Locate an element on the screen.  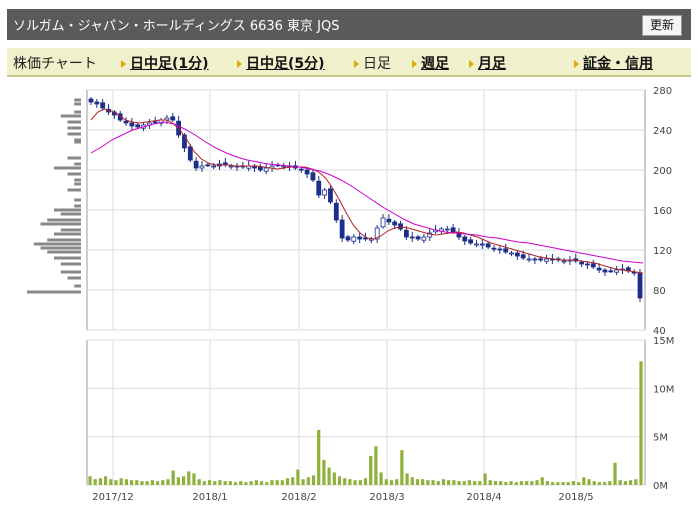
date-tick-label: 2018/5 is located at coordinates (575, 497).